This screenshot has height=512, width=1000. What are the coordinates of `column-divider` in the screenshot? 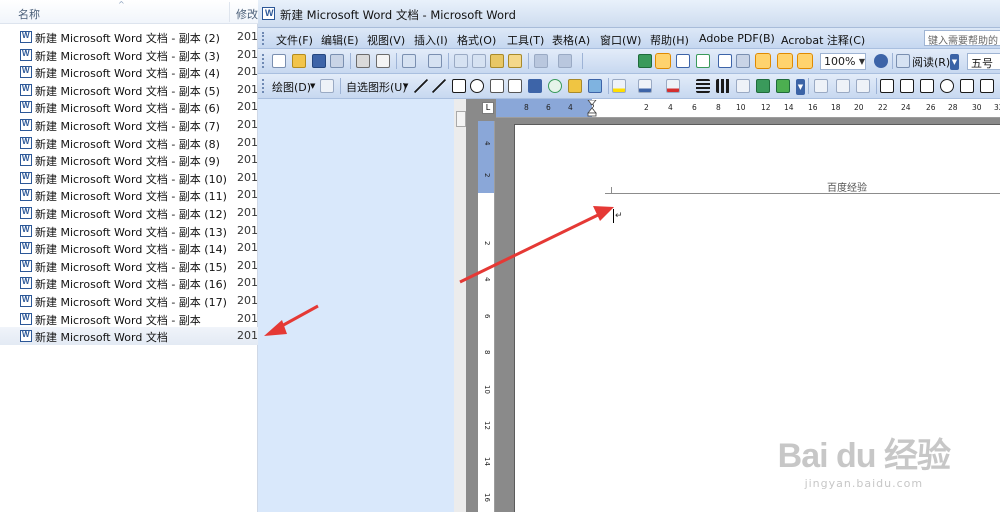 It's located at (229, 12).